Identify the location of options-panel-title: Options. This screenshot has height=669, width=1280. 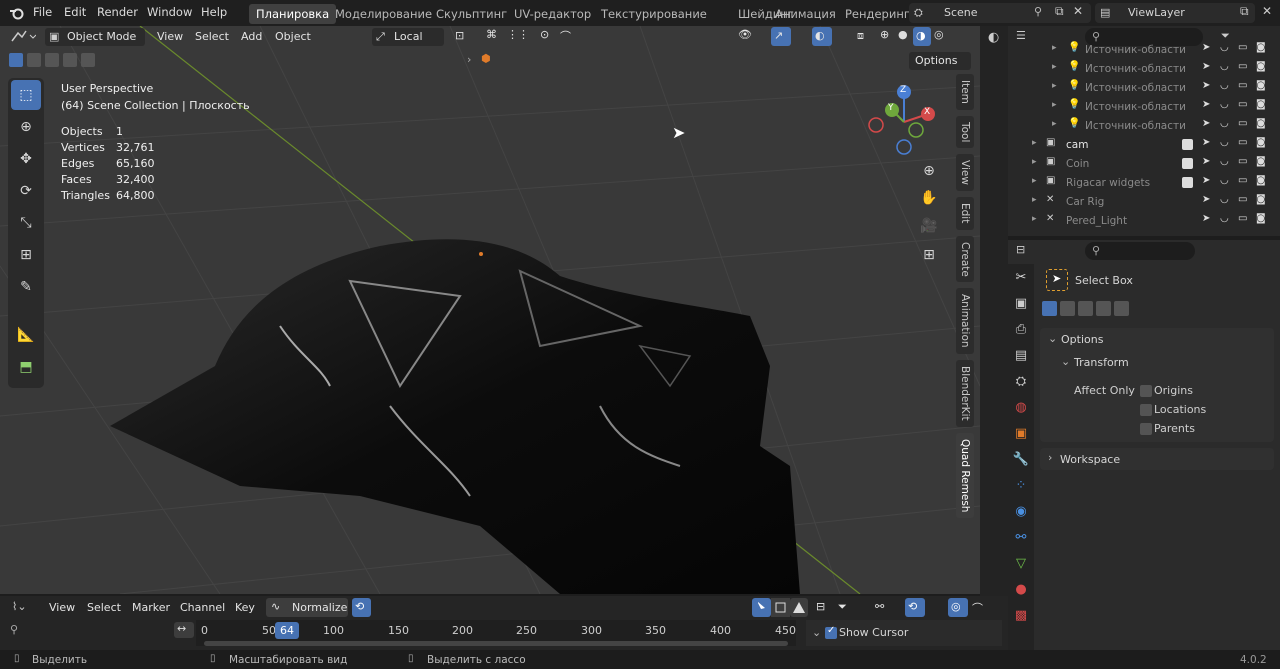
(1082, 339).